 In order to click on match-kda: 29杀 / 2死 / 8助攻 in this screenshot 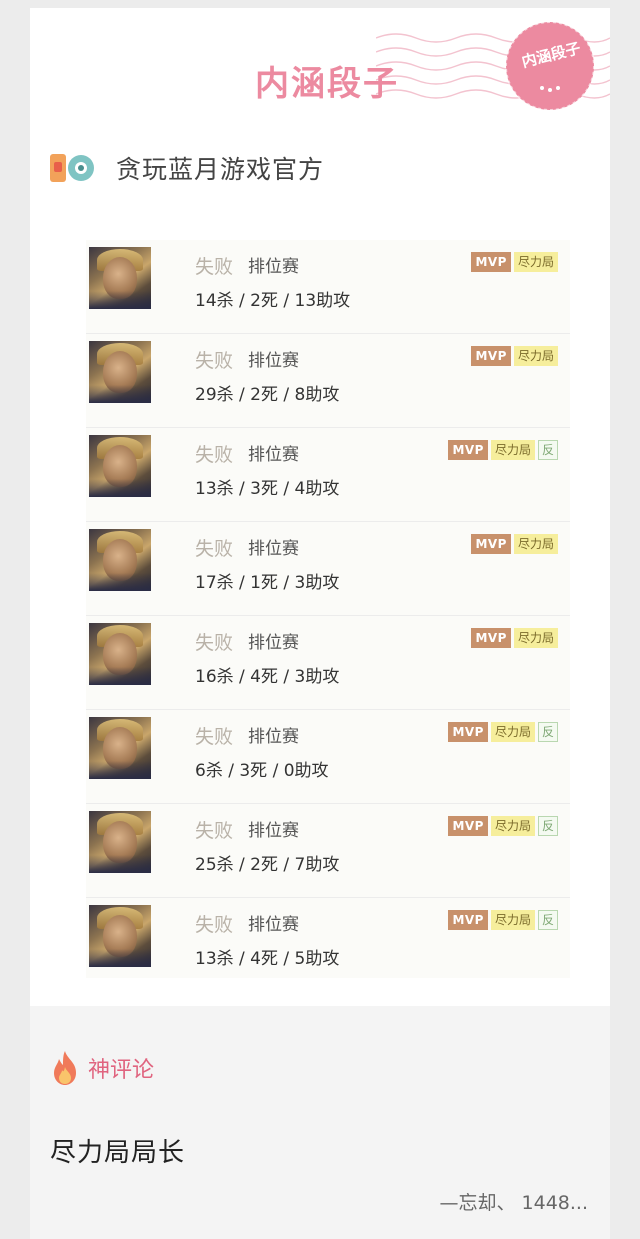, I will do `click(267, 395)`.